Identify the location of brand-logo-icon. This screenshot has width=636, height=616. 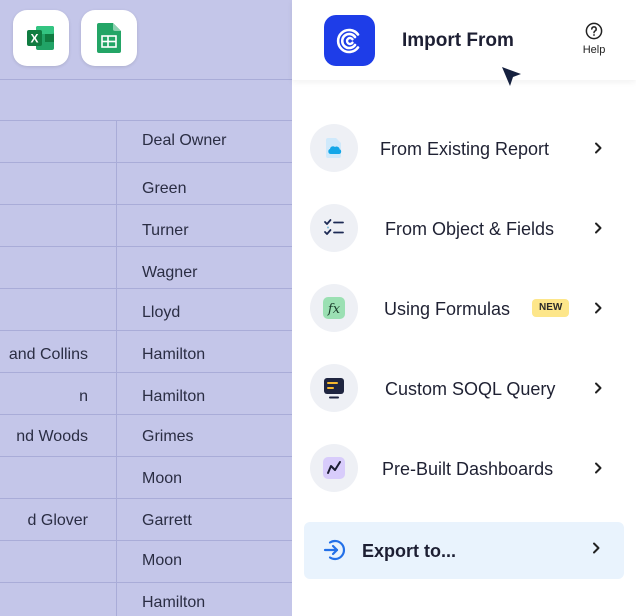
(347, 40).